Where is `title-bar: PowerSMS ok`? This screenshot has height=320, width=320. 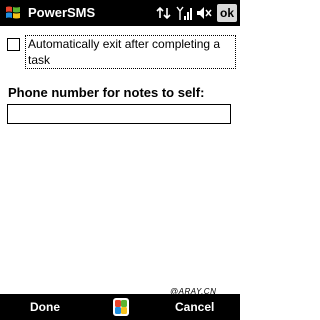
title-bar: PowerSMS ok is located at coordinates (120, 13).